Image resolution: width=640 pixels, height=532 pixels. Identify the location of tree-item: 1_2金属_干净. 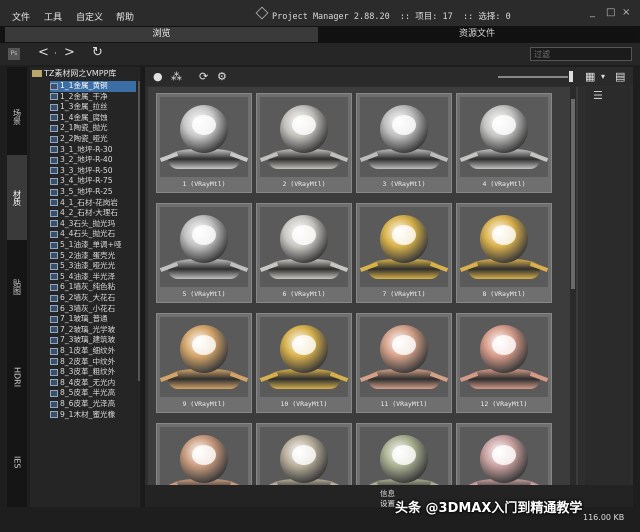
(93, 97).